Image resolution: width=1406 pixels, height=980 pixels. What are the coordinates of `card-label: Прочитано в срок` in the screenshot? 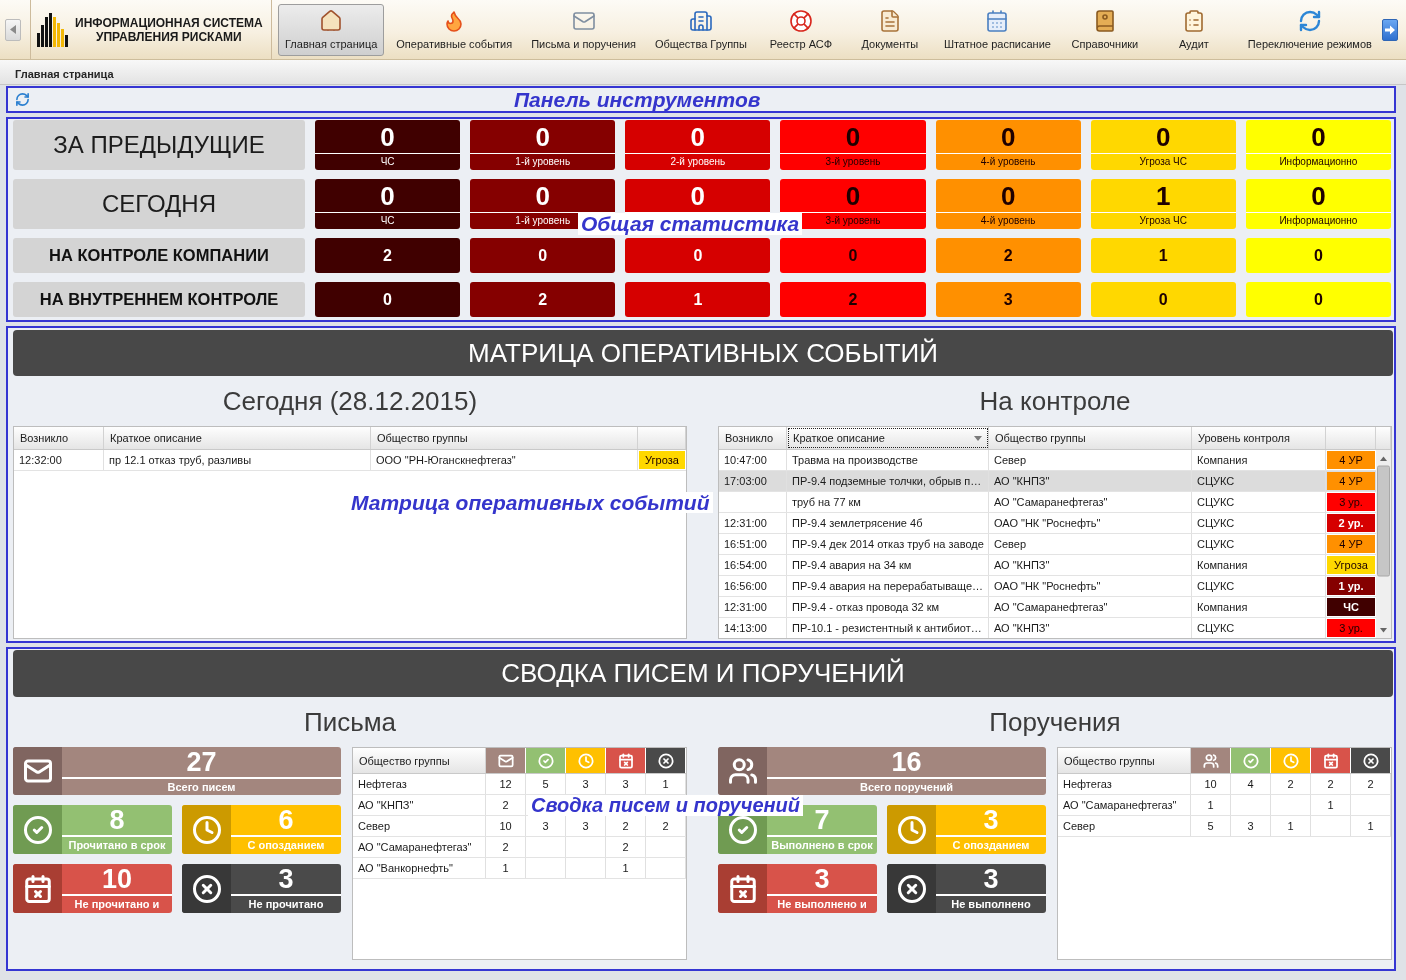 It's located at (117, 845).